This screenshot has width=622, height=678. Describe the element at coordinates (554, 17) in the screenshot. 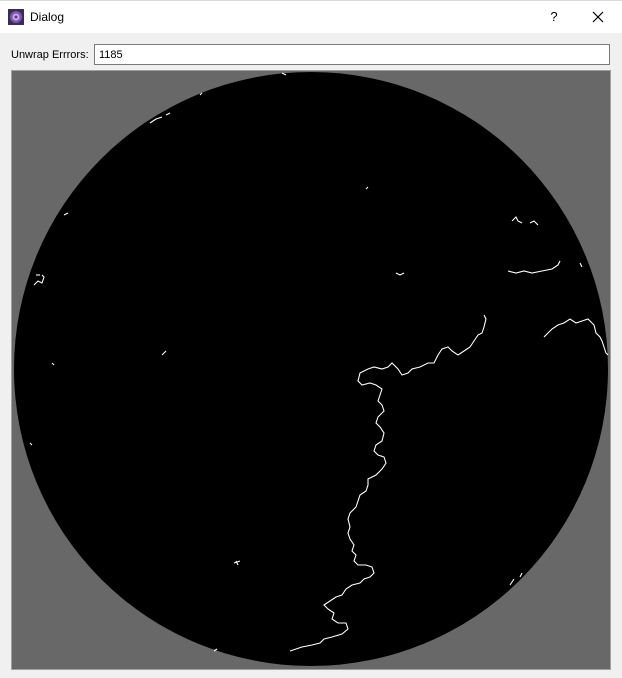

I see `help-button: ?` at that location.